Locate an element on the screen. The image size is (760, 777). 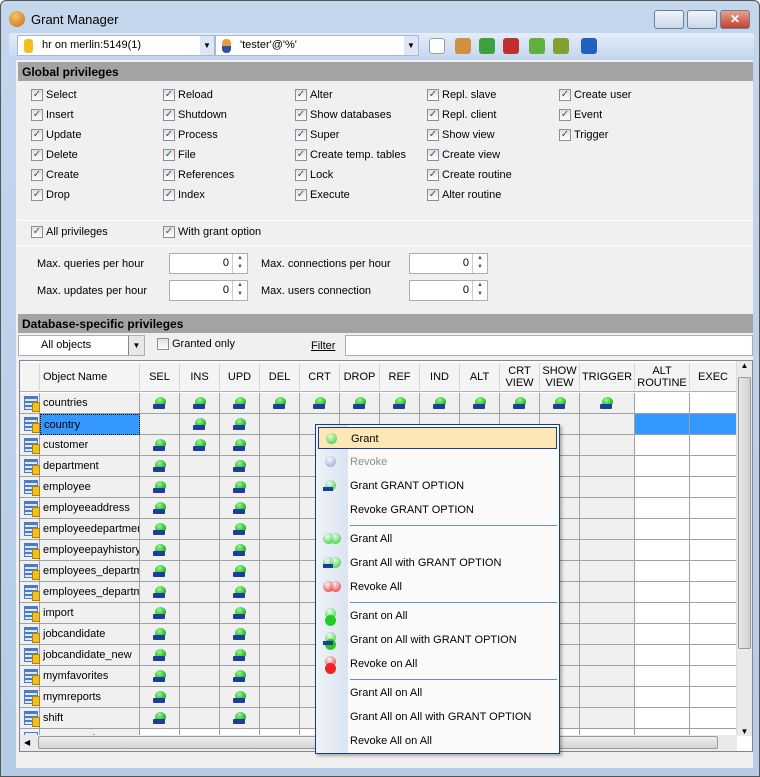
privilege-cell-show-view is located at coordinates (560, 403).